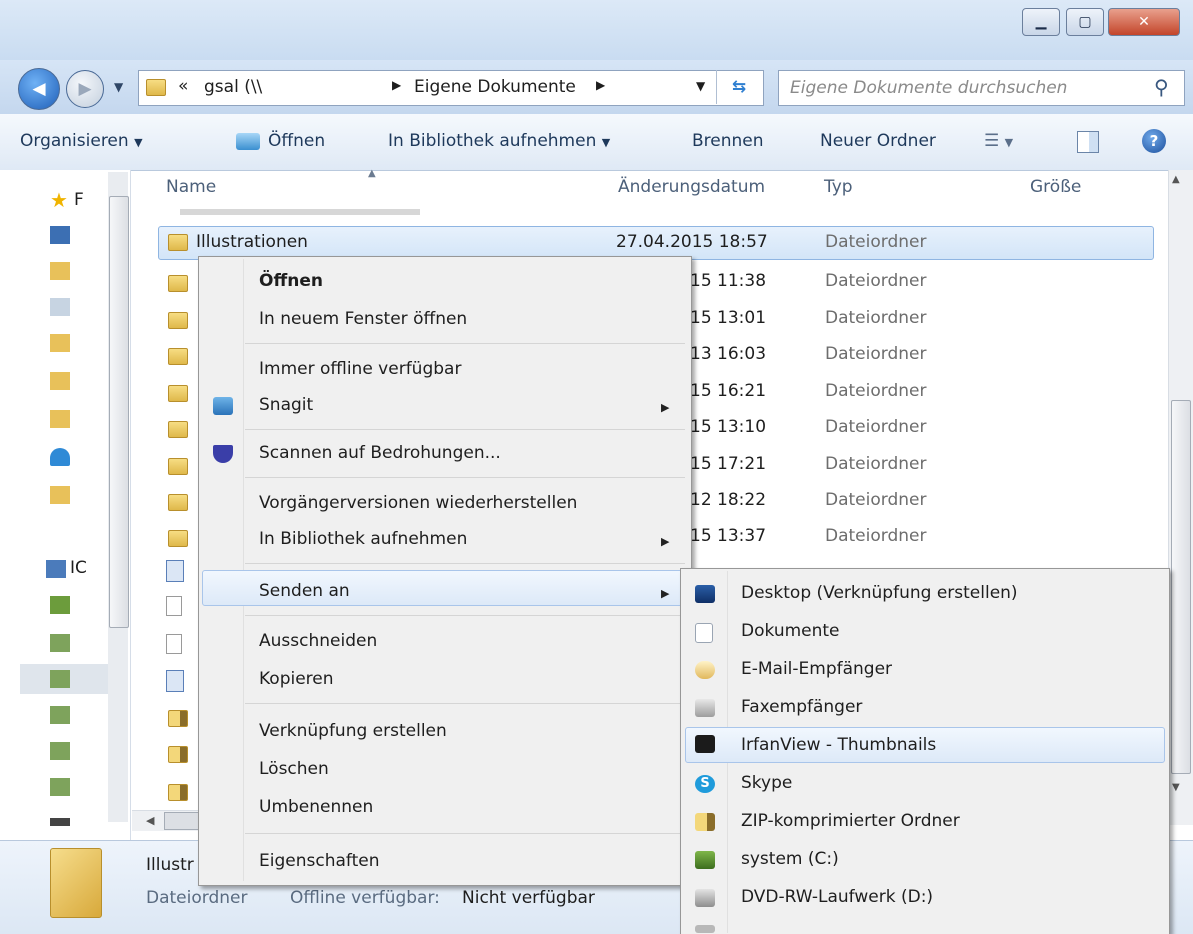  What do you see at coordinates (56, 569) in the screenshot?
I see `computer-icon` at bounding box center [56, 569].